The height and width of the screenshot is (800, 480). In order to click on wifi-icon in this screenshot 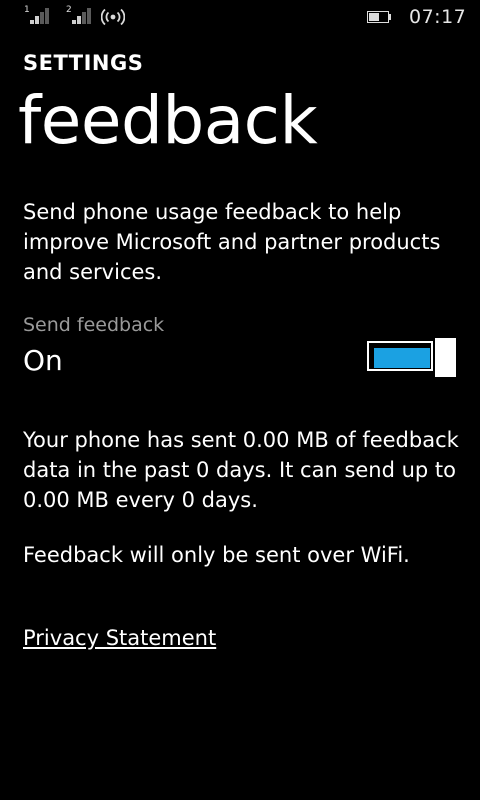, I will do `click(113, 17)`.